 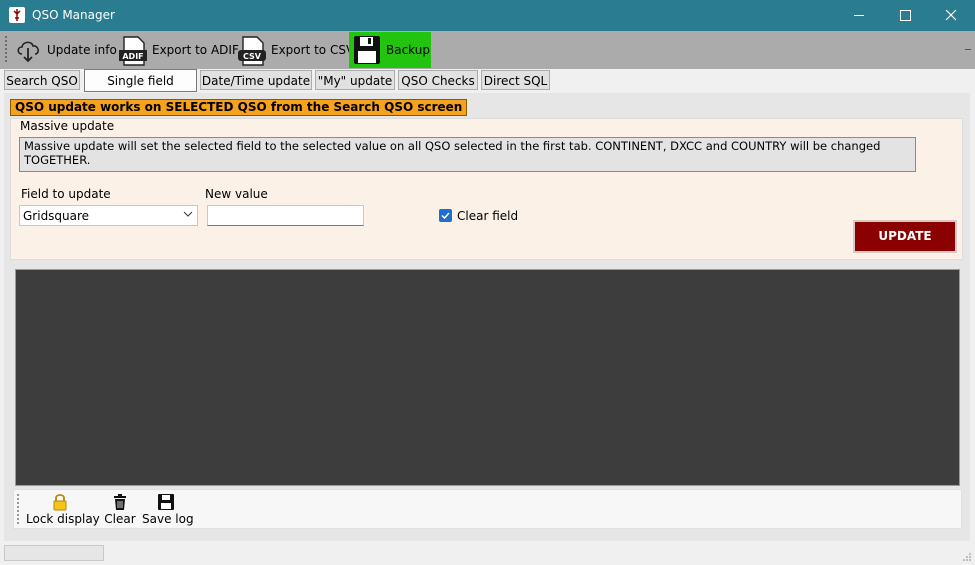 What do you see at coordinates (487, 553) in the screenshot?
I see `status-bar` at bounding box center [487, 553].